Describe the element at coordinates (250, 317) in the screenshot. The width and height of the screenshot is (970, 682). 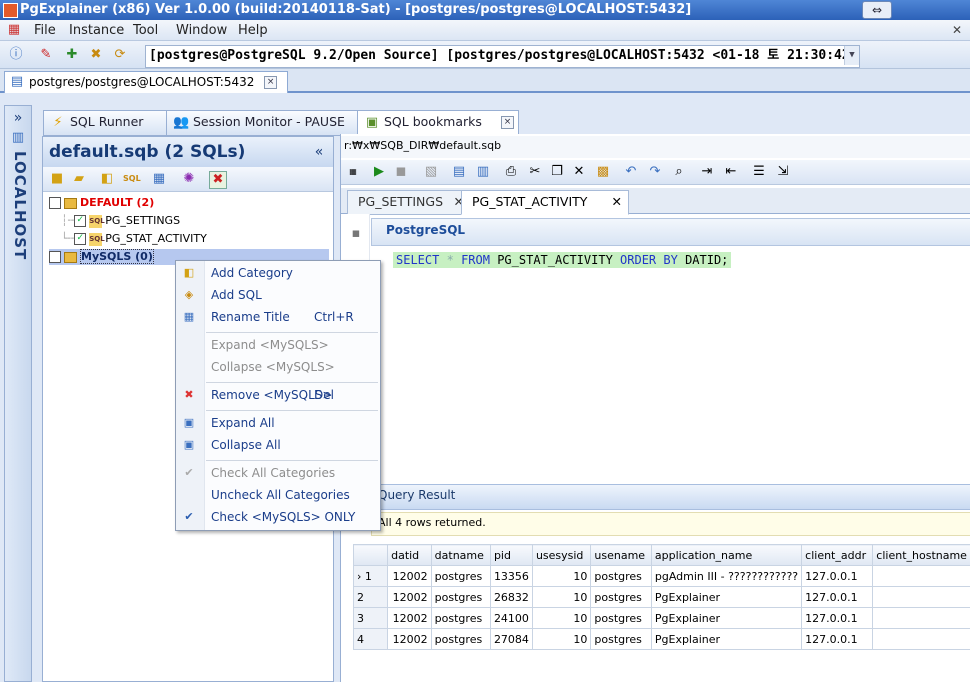
I see `context-menu-item: Rename Title` at that location.